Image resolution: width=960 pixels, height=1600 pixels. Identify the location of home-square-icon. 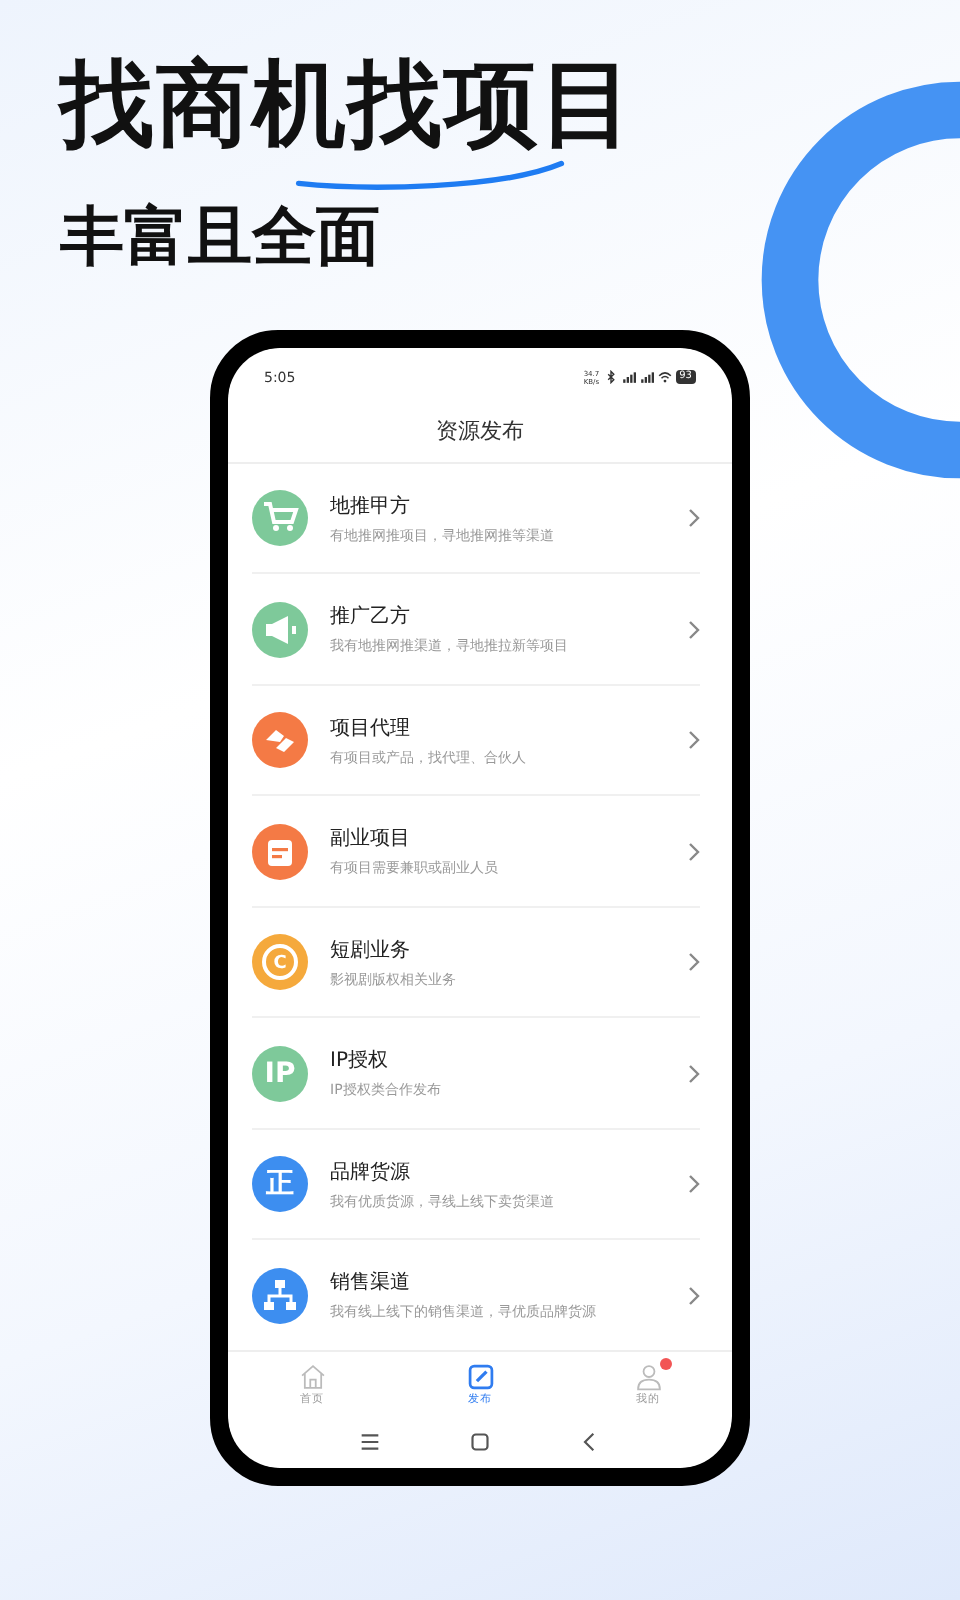
(480, 1442).